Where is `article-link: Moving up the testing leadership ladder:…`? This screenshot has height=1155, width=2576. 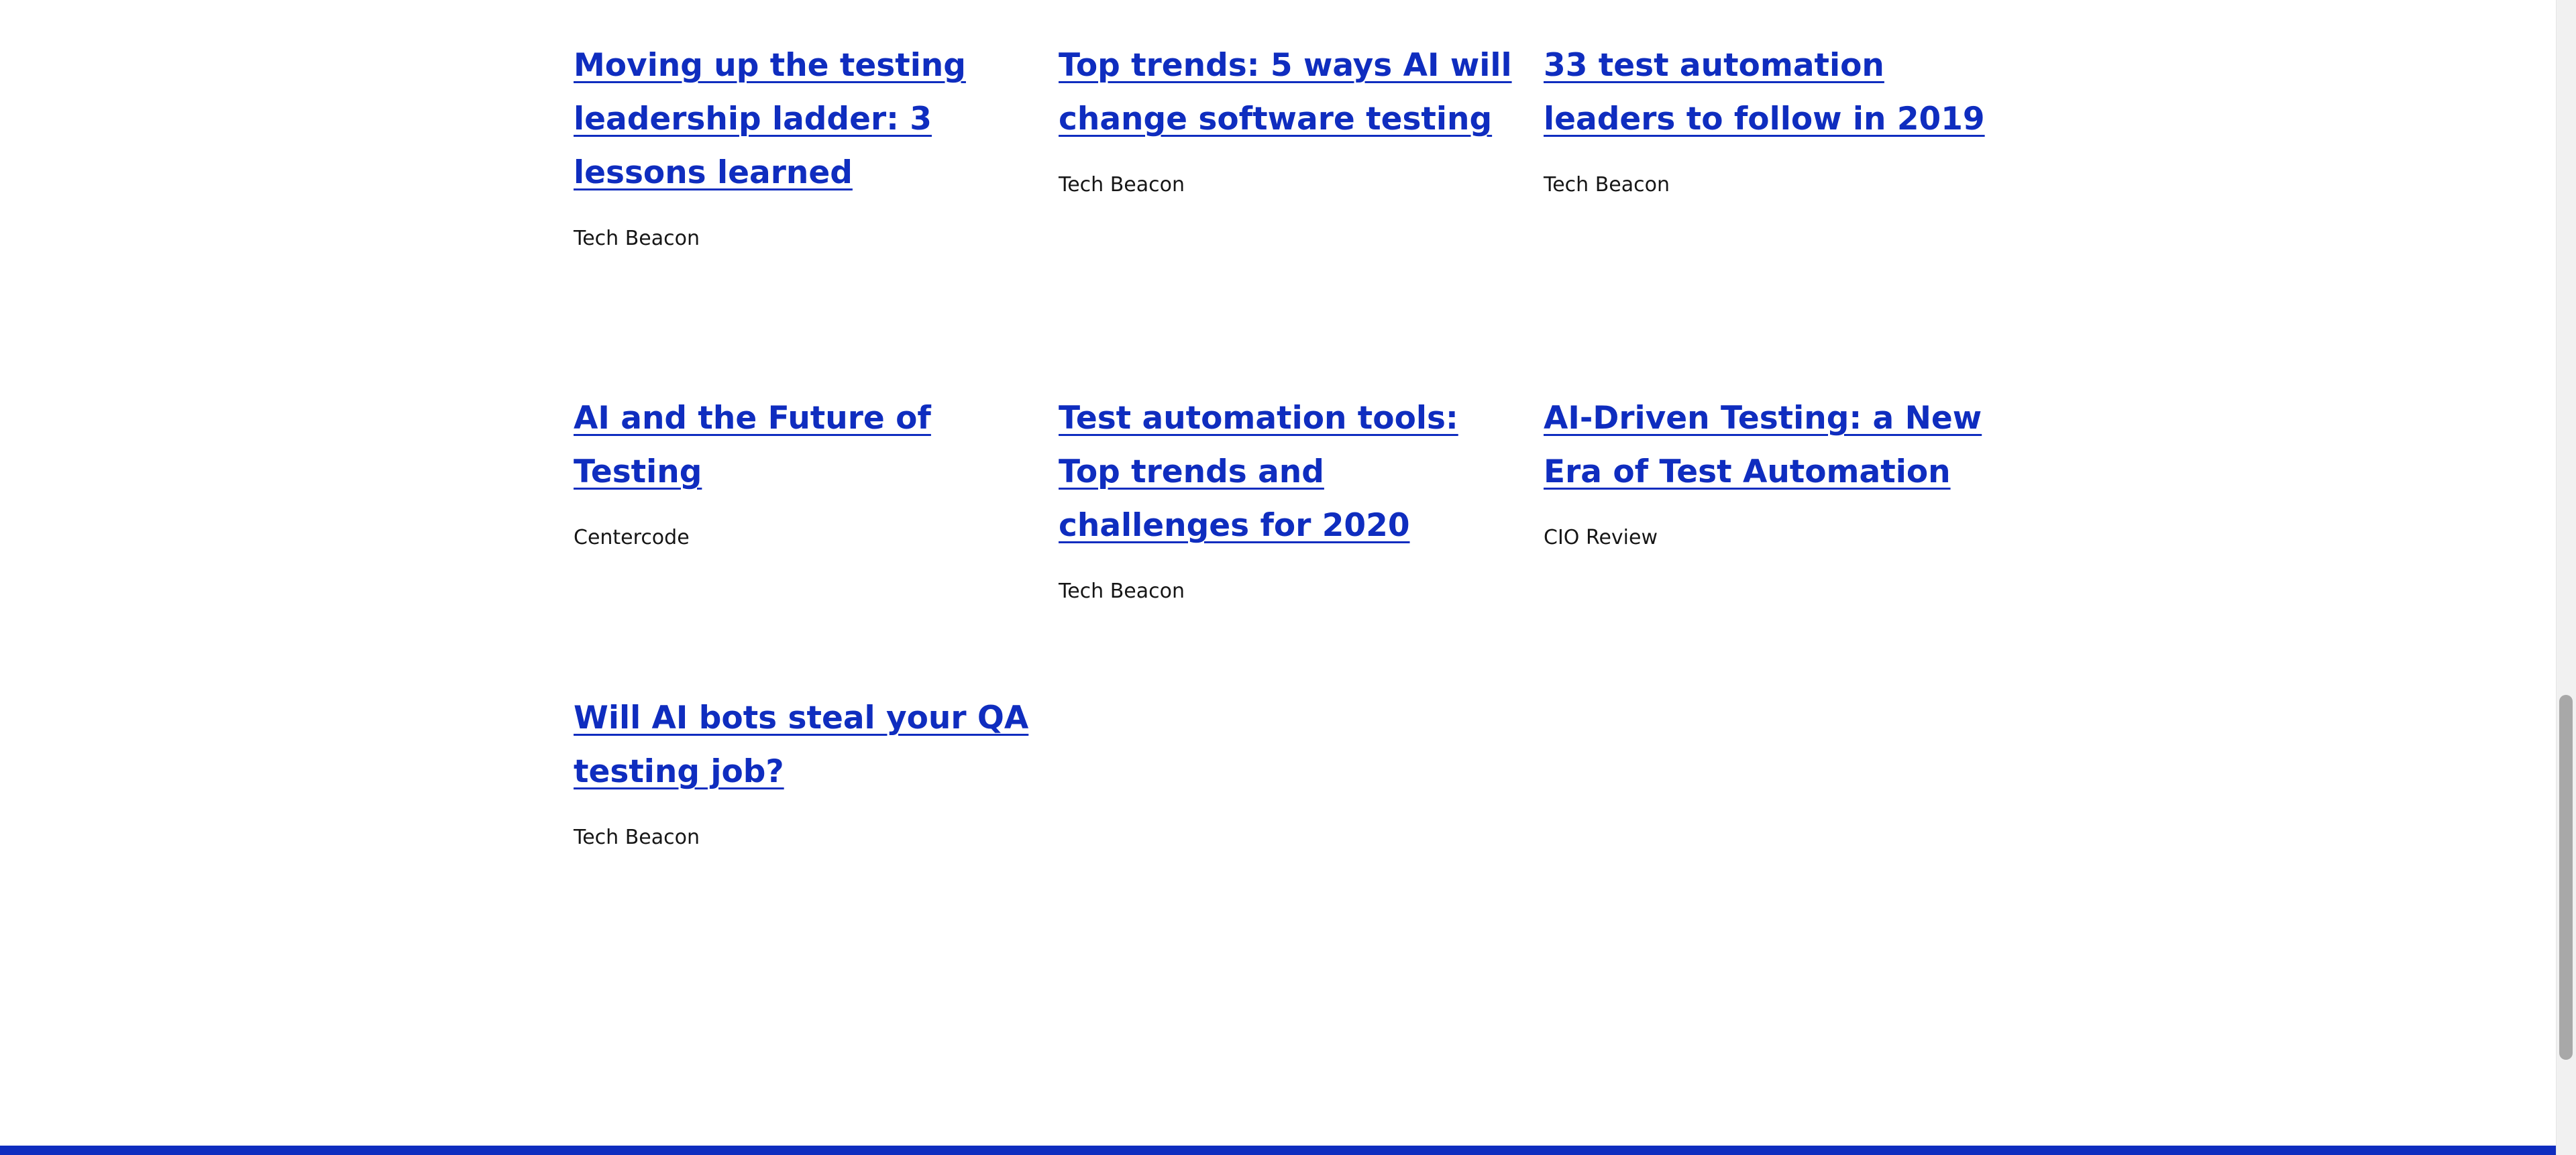
article-link: Moving up the testing leadership ladder:… is located at coordinates (802, 119).